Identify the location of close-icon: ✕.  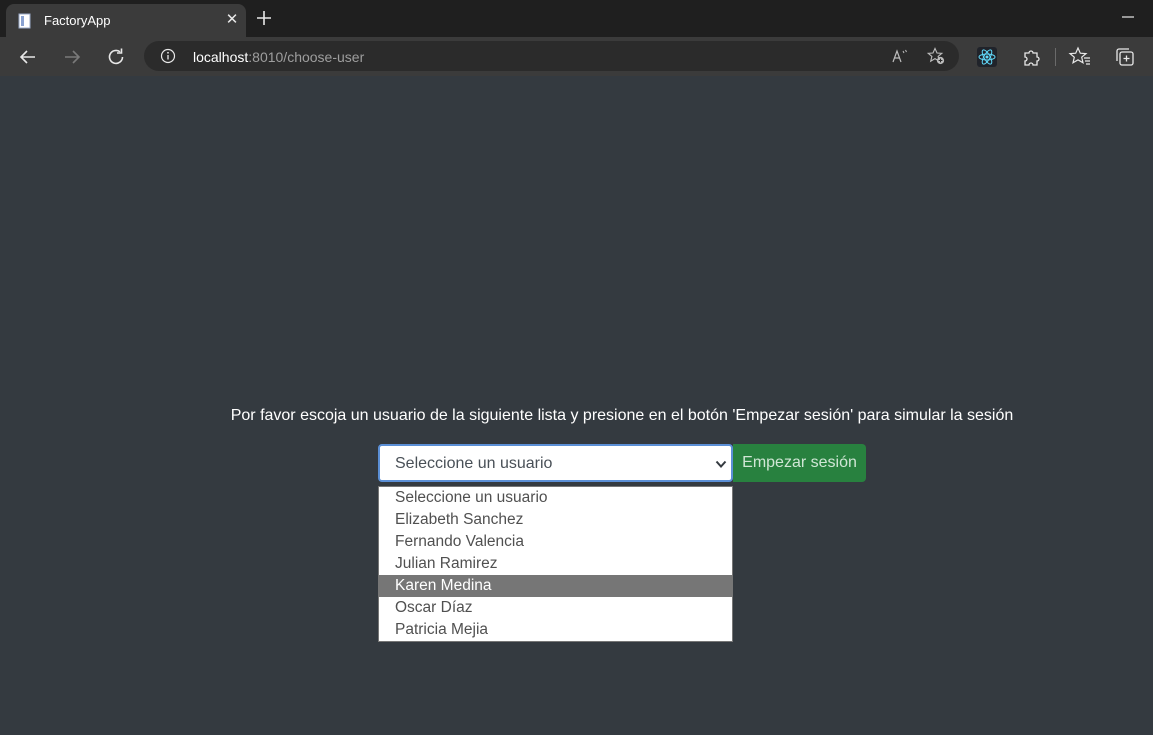
(232, 20).